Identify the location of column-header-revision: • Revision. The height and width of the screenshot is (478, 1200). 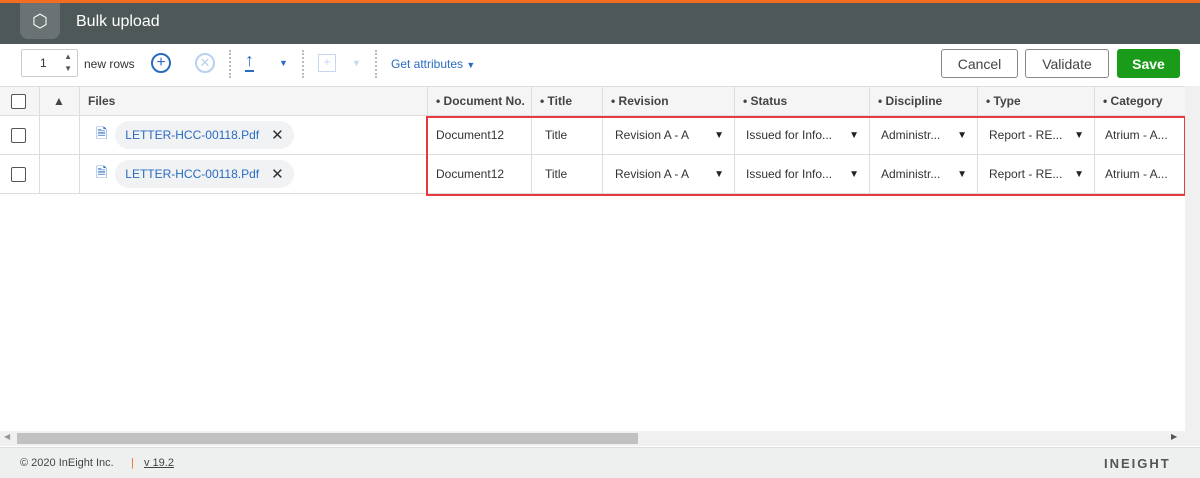
(669, 101).